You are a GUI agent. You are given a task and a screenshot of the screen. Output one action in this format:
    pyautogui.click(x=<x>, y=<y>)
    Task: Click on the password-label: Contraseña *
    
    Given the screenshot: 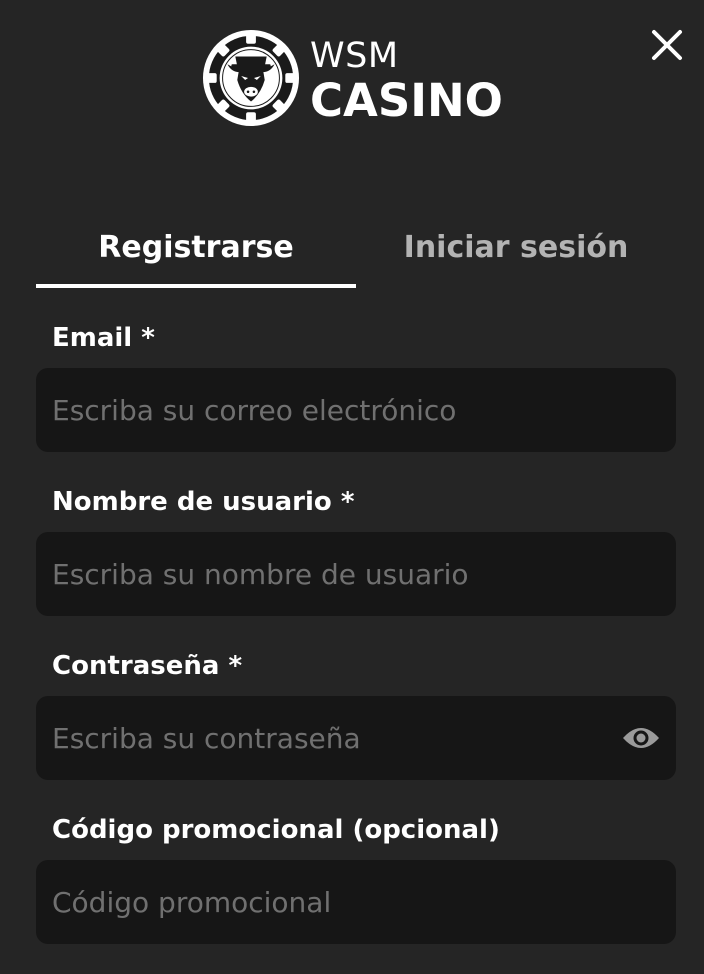 What is the action you would take?
    pyautogui.click(x=147, y=666)
    